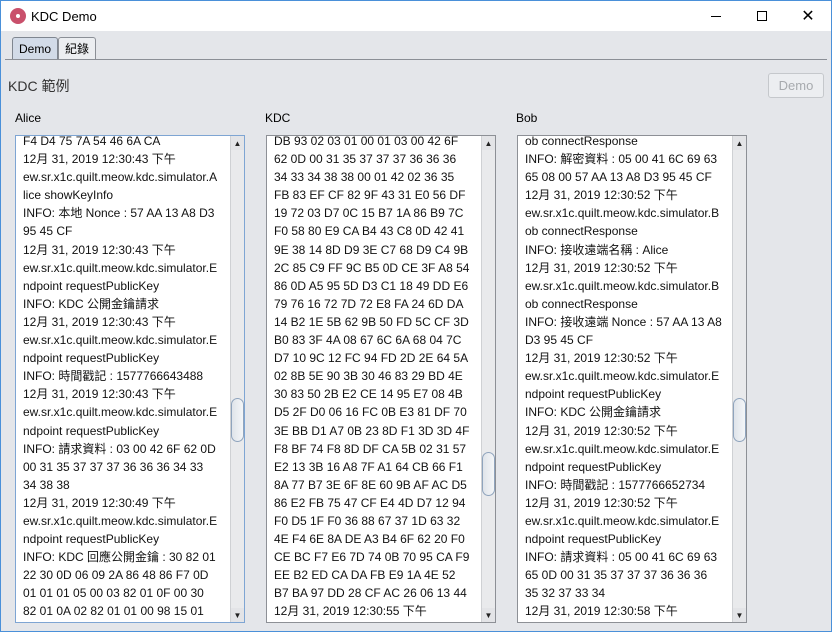  What do you see at coordinates (369, 213) in the screenshot?
I see `log-line: 19 72 03 D7 0C 15 B7 1A 86 B9 7C` at bounding box center [369, 213].